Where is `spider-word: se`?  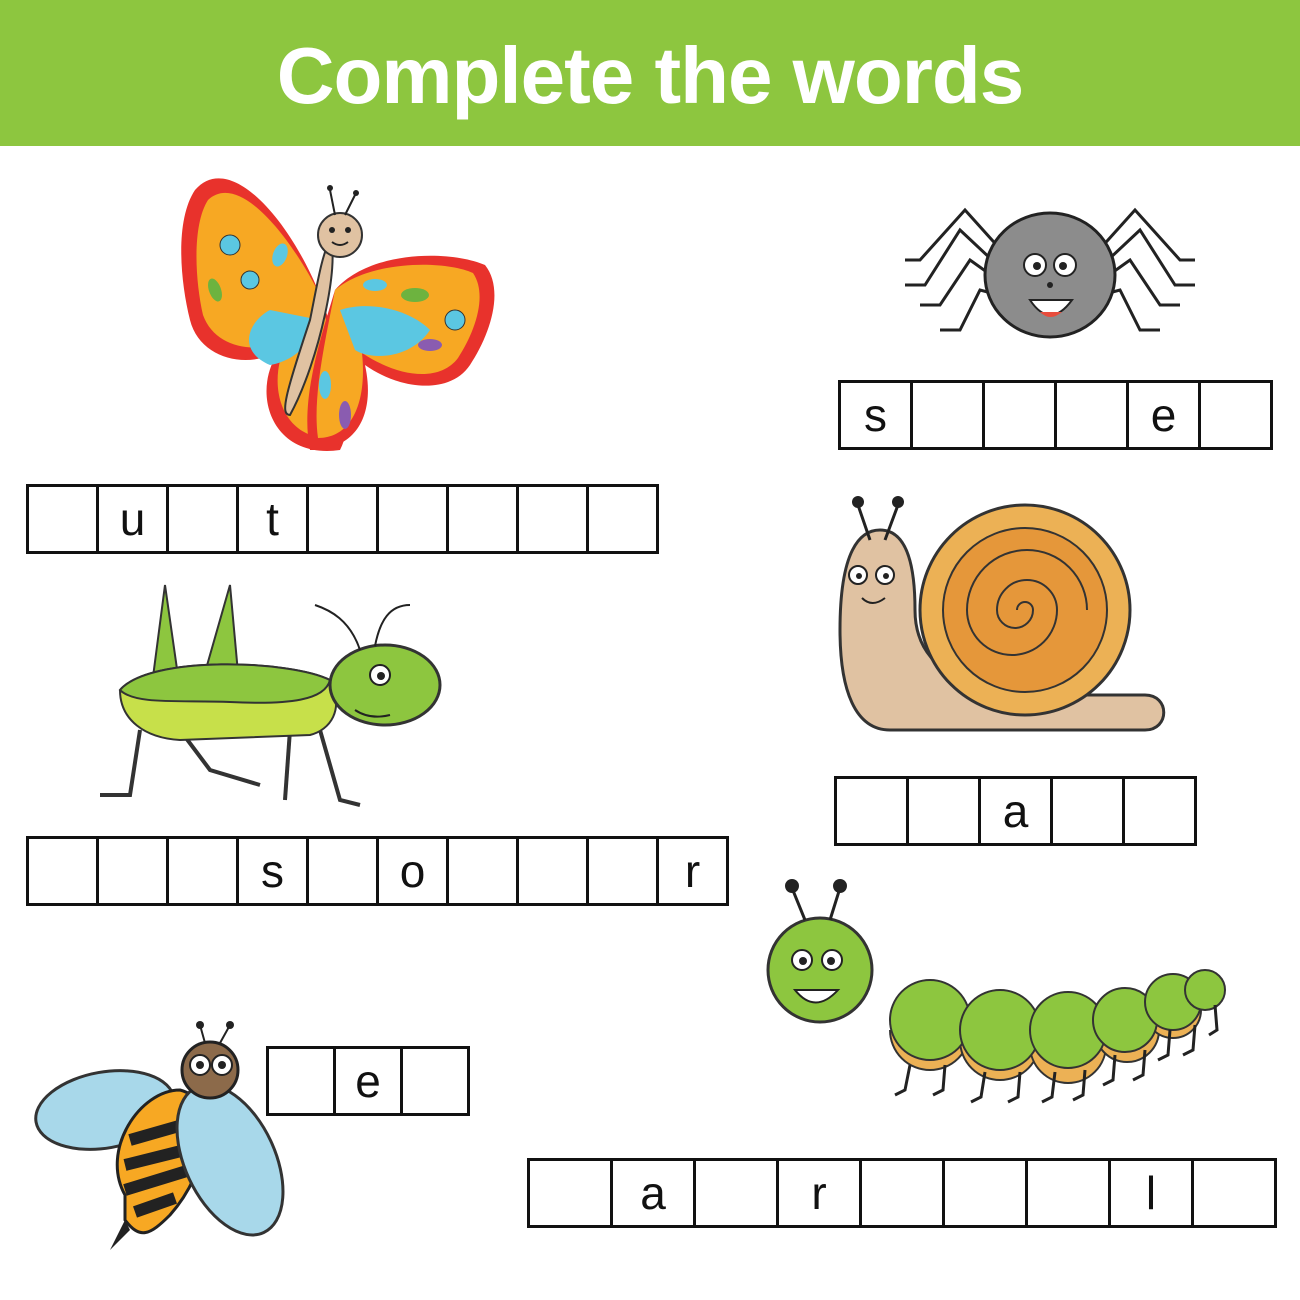 spider-word: se is located at coordinates (1055, 415).